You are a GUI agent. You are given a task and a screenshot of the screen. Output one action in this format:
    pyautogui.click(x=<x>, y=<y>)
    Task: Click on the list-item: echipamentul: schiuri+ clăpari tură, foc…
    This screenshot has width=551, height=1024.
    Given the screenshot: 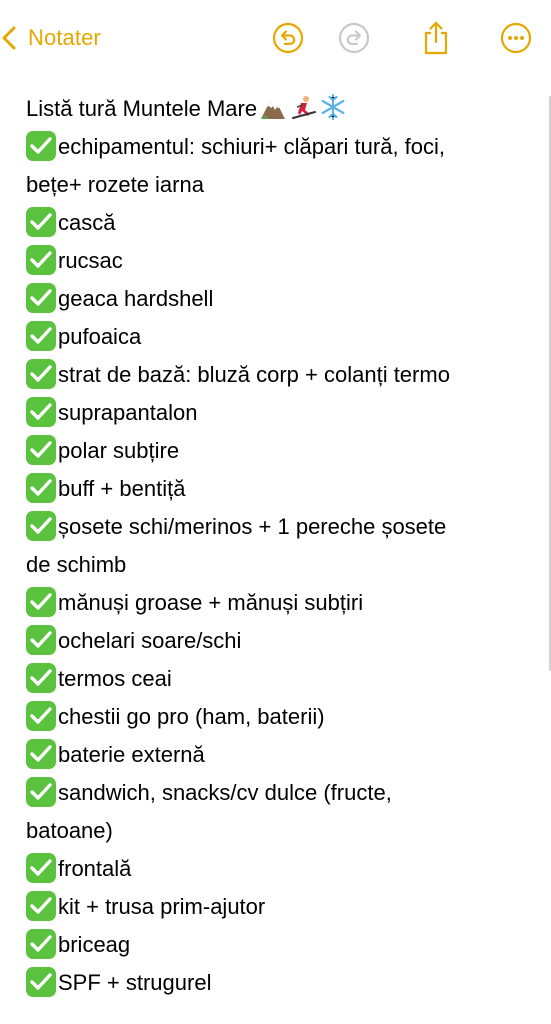 What is the action you would take?
    pyautogui.click(x=276, y=147)
    